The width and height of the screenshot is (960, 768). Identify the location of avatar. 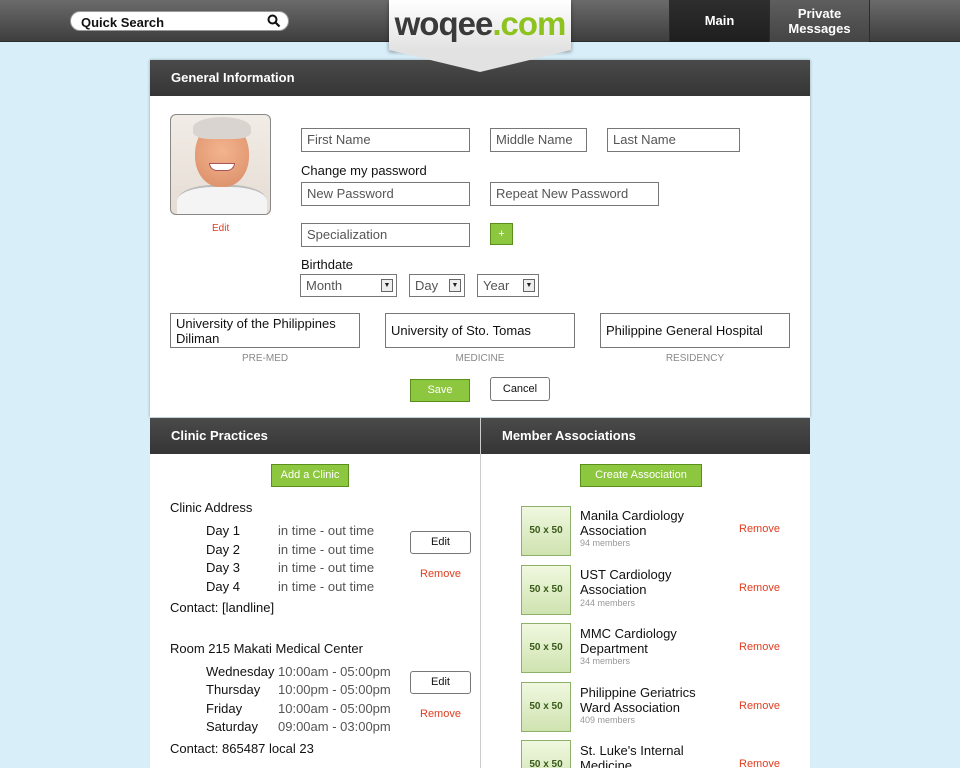
(220, 164).